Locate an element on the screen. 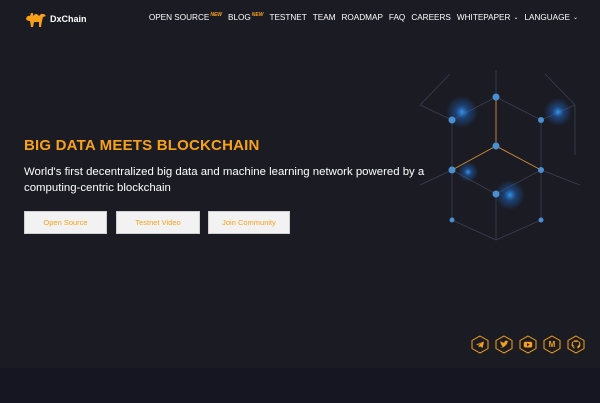 The height and width of the screenshot is (403, 600). nav-roadmap: ROADMAP is located at coordinates (362, 18).